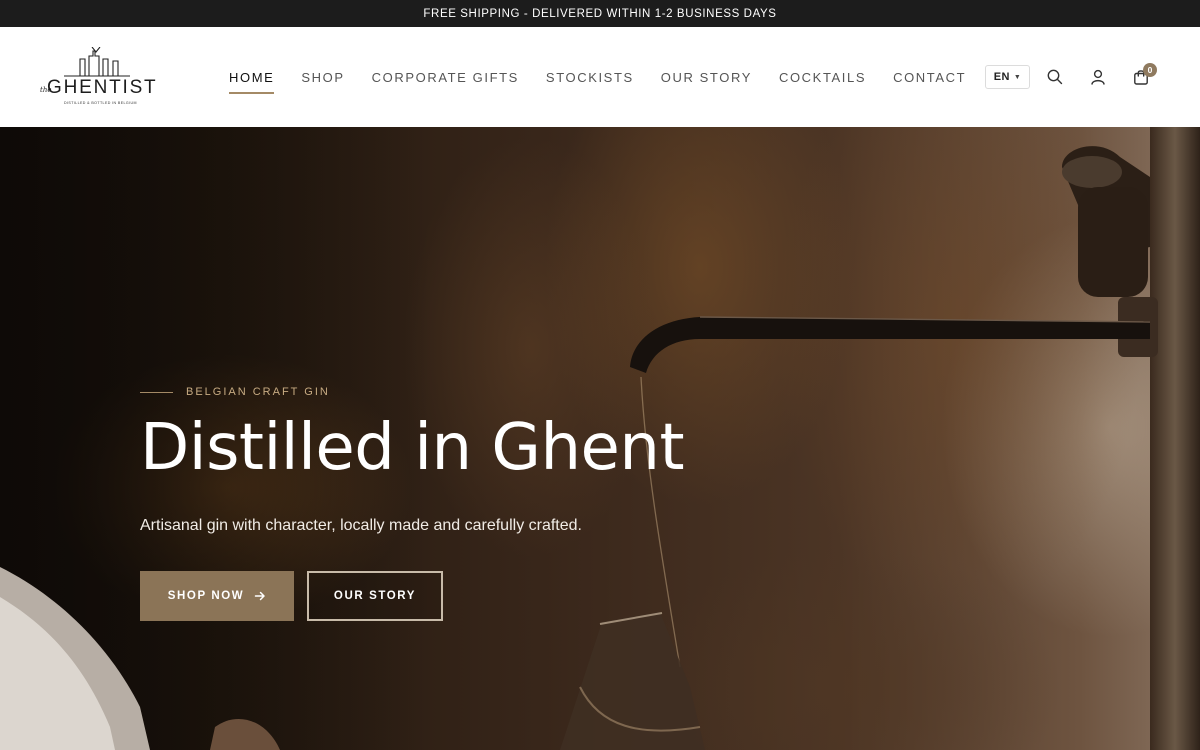 The width and height of the screenshot is (1200, 750). What do you see at coordinates (1017, 77) in the screenshot?
I see `chevron-down-icon: ▼` at bounding box center [1017, 77].